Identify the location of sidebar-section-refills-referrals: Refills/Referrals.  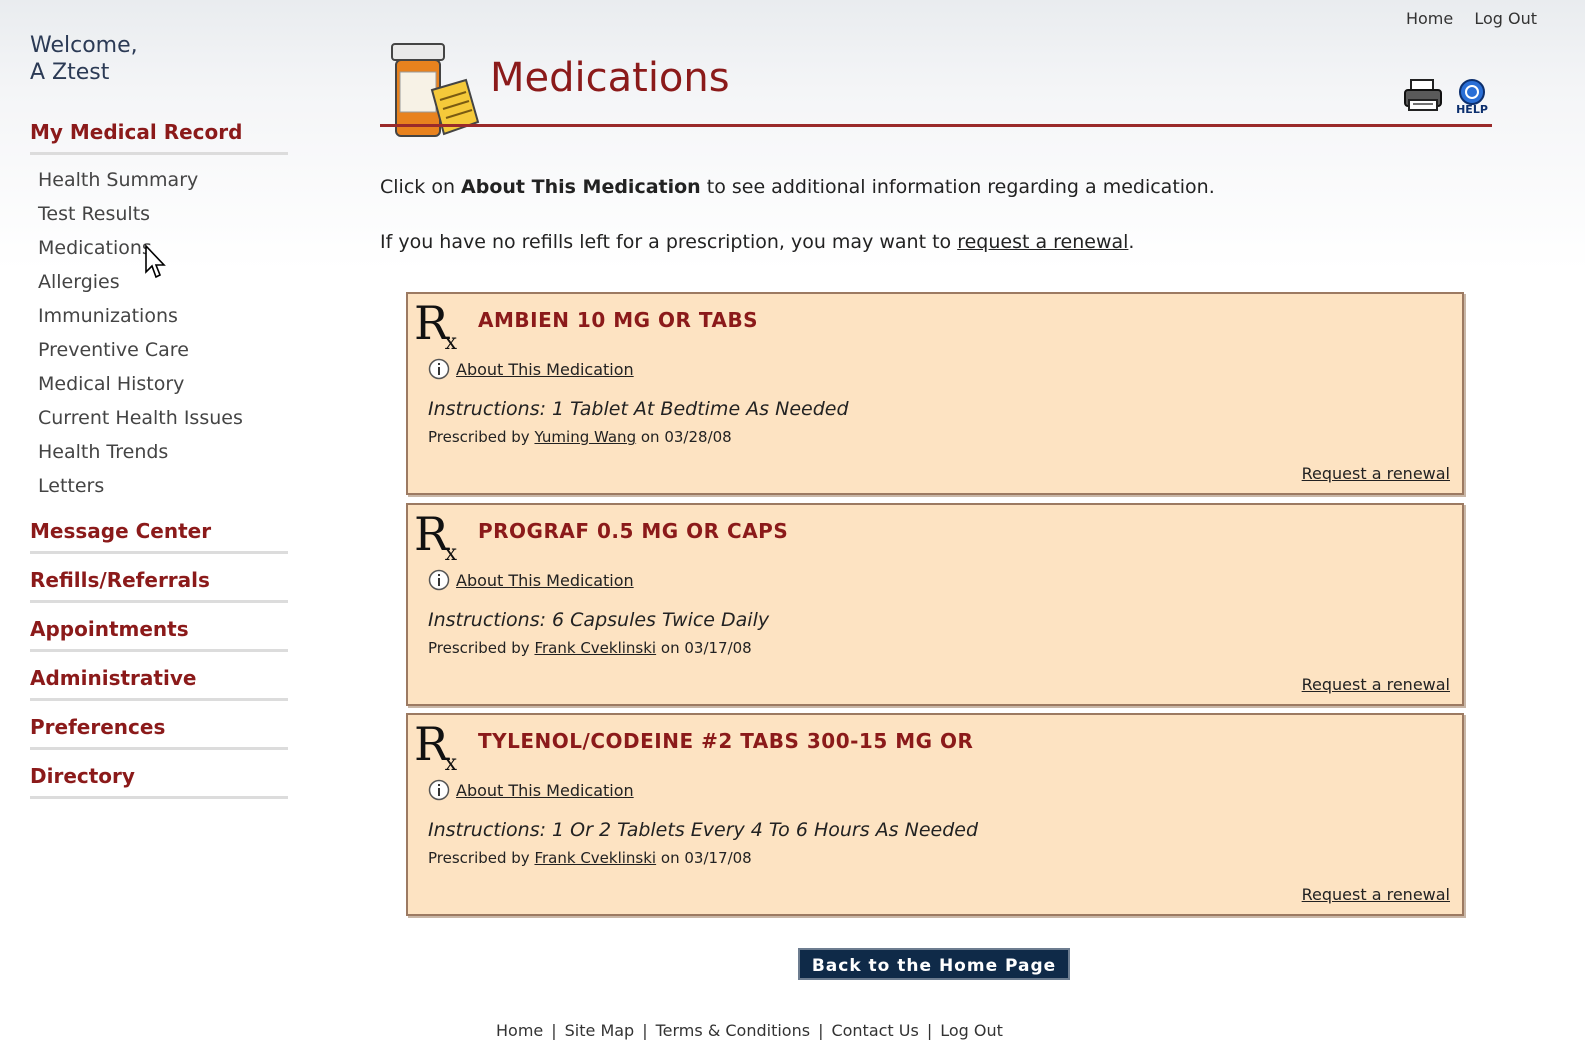
(159, 585).